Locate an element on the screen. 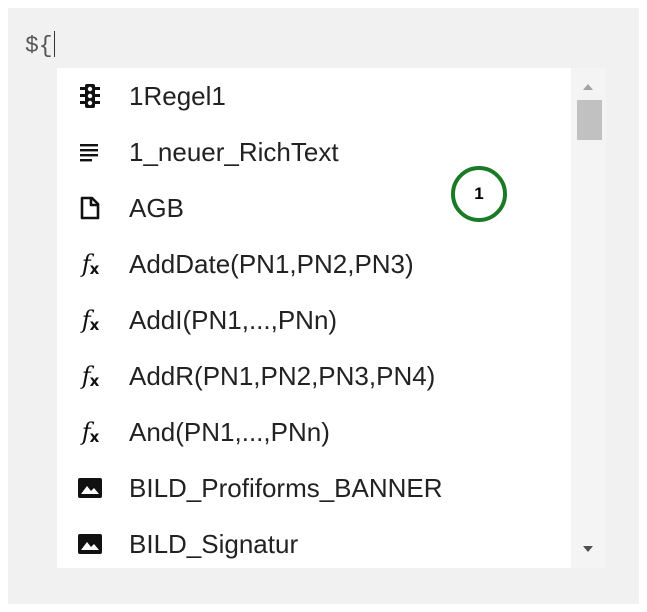 The height and width of the screenshot is (612, 647). autocomplete-item-bild-profiforms-banner: BILD_Profiforms_BANNER is located at coordinates (317, 488).